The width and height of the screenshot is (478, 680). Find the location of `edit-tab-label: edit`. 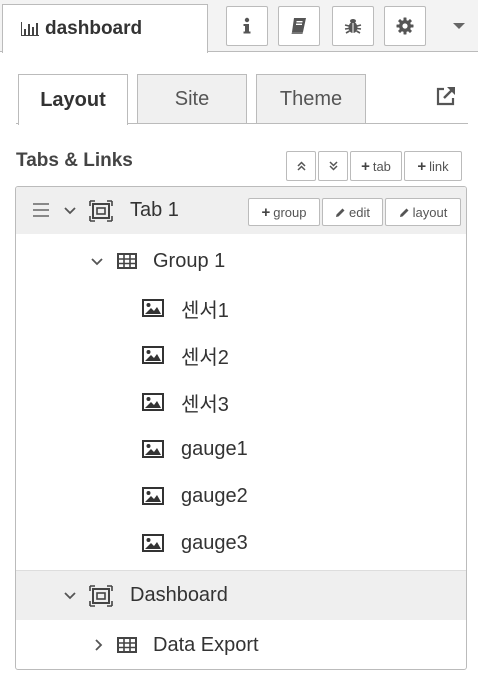

edit-tab-label: edit is located at coordinates (359, 212).